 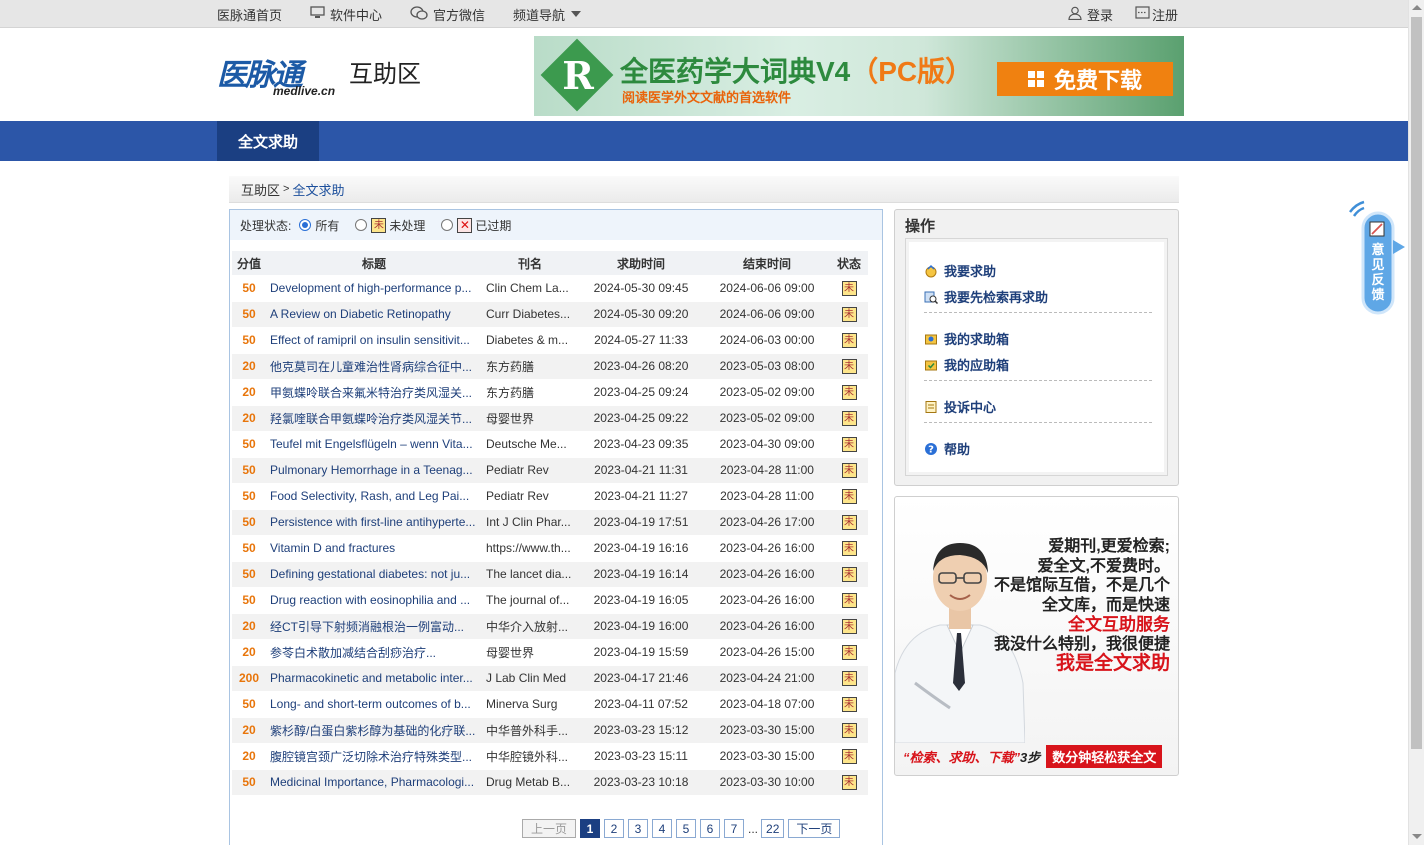 What do you see at coordinates (318, 189) in the screenshot?
I see `breadcrumb-current: 全文求助` at bounding box center [318, 189].